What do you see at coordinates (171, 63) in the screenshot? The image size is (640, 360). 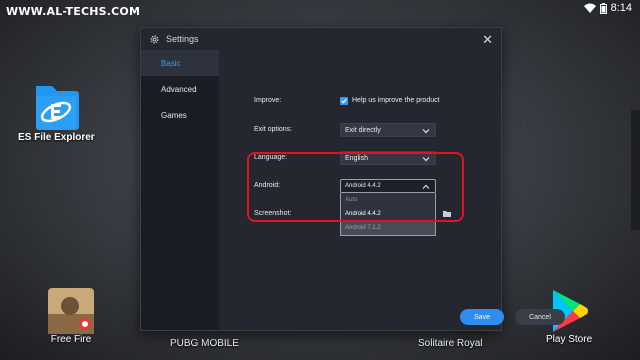 I see `sidebar-item-label: Basic` at bounding box center [171, 63].